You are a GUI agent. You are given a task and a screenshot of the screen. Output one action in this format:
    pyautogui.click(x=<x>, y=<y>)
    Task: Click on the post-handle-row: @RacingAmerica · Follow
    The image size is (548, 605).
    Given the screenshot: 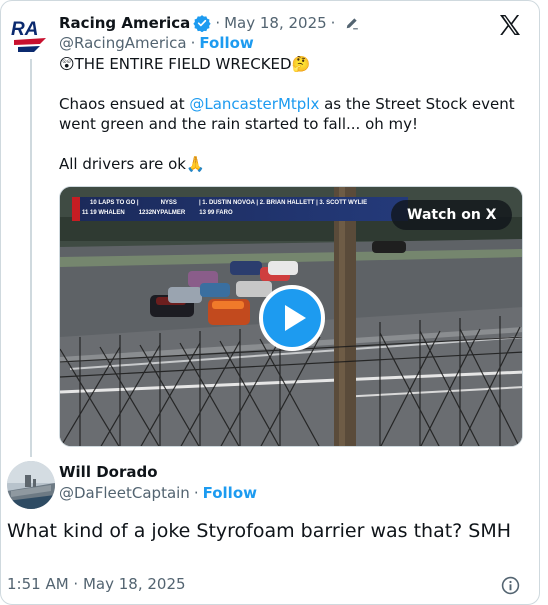 What is the action you would take?
    pyautogui.click(x=156, y=43)
    